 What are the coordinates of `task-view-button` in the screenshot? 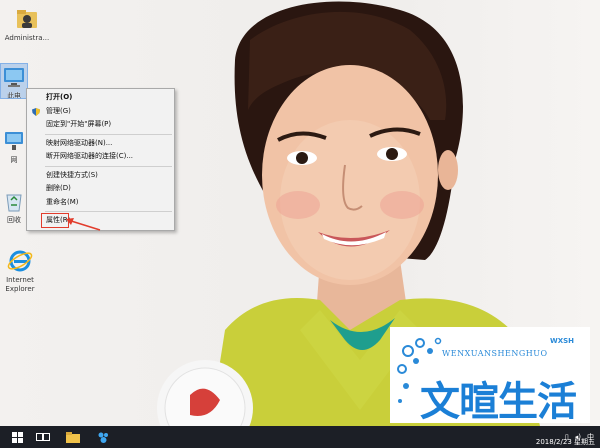 It's located at (43, 437).